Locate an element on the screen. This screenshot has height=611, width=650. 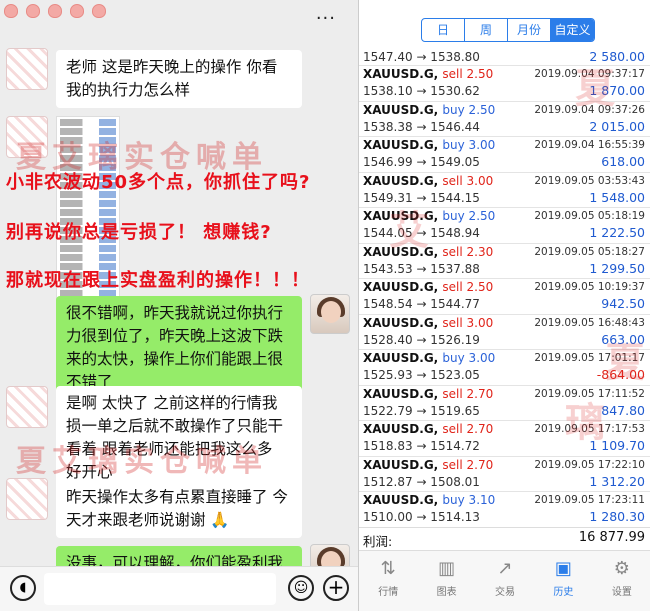
deal-time: 2019.09.05 05:18:19 is located at coordinates (589, 216).